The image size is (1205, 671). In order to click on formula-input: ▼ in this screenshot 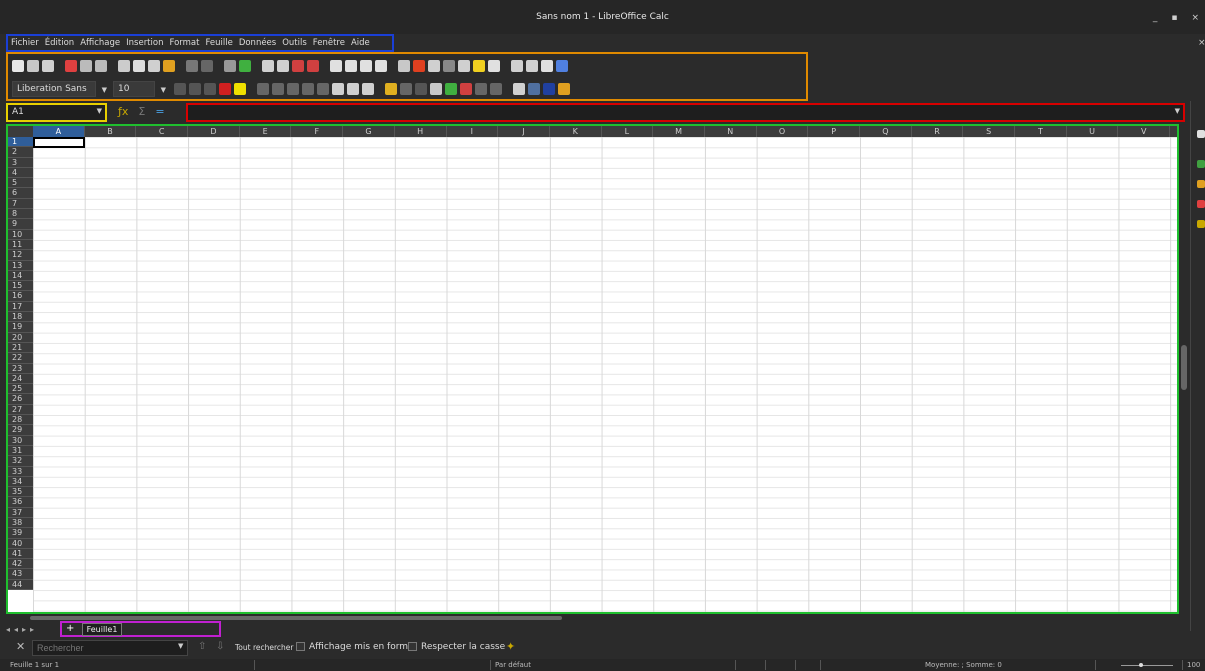, I will do `click(685, 112)`.